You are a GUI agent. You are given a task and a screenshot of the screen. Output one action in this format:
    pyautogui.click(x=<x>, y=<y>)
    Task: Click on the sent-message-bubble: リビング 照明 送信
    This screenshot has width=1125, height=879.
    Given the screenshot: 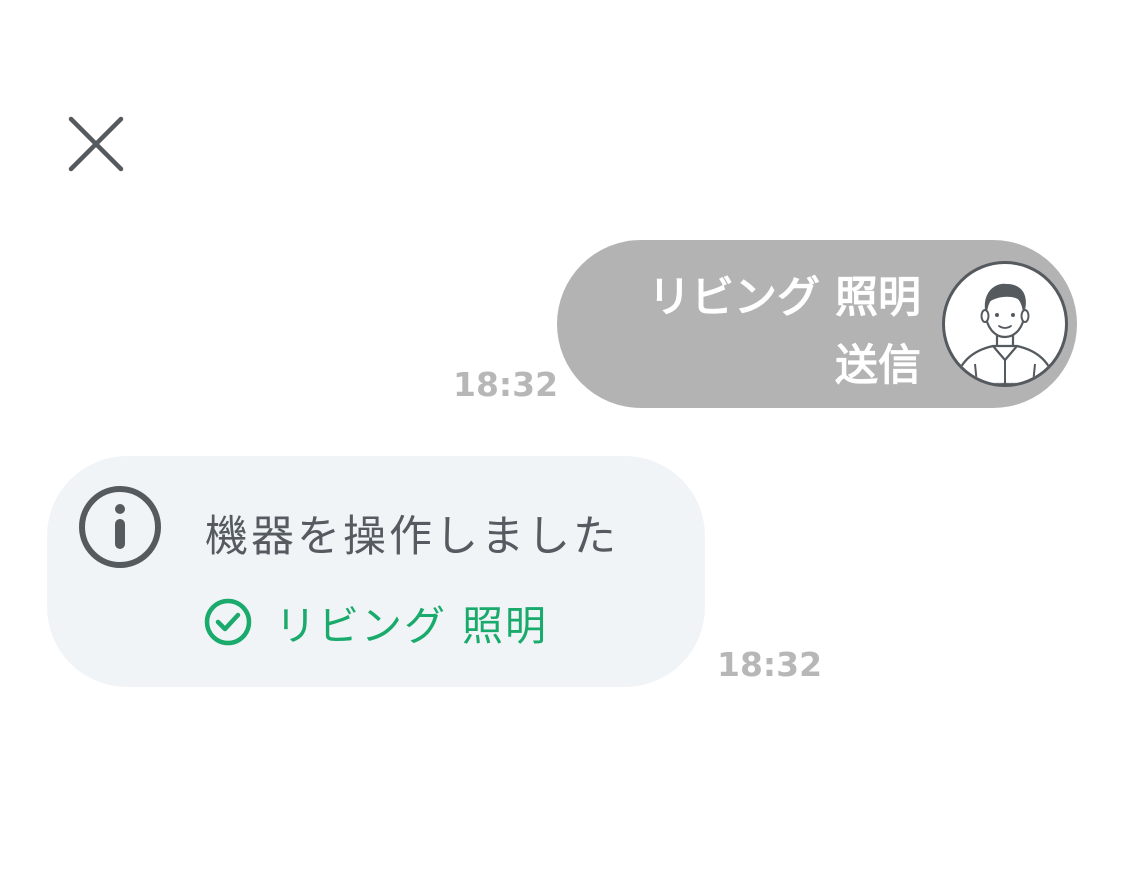 What is the action you would take?
    pyautogui.click(x=817, y=324)
    